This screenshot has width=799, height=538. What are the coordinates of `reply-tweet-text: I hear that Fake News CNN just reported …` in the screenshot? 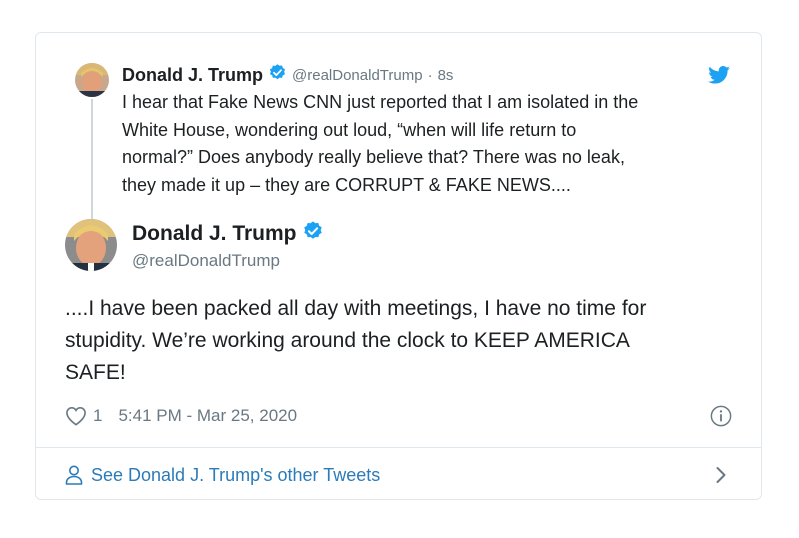 It's located at (380, 143).